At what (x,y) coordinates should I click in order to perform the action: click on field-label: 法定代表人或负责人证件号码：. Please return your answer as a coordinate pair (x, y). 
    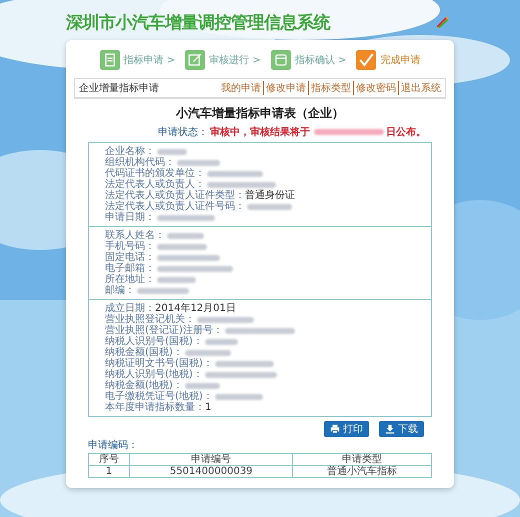
    Looking at the image, I should click on (175, 206).